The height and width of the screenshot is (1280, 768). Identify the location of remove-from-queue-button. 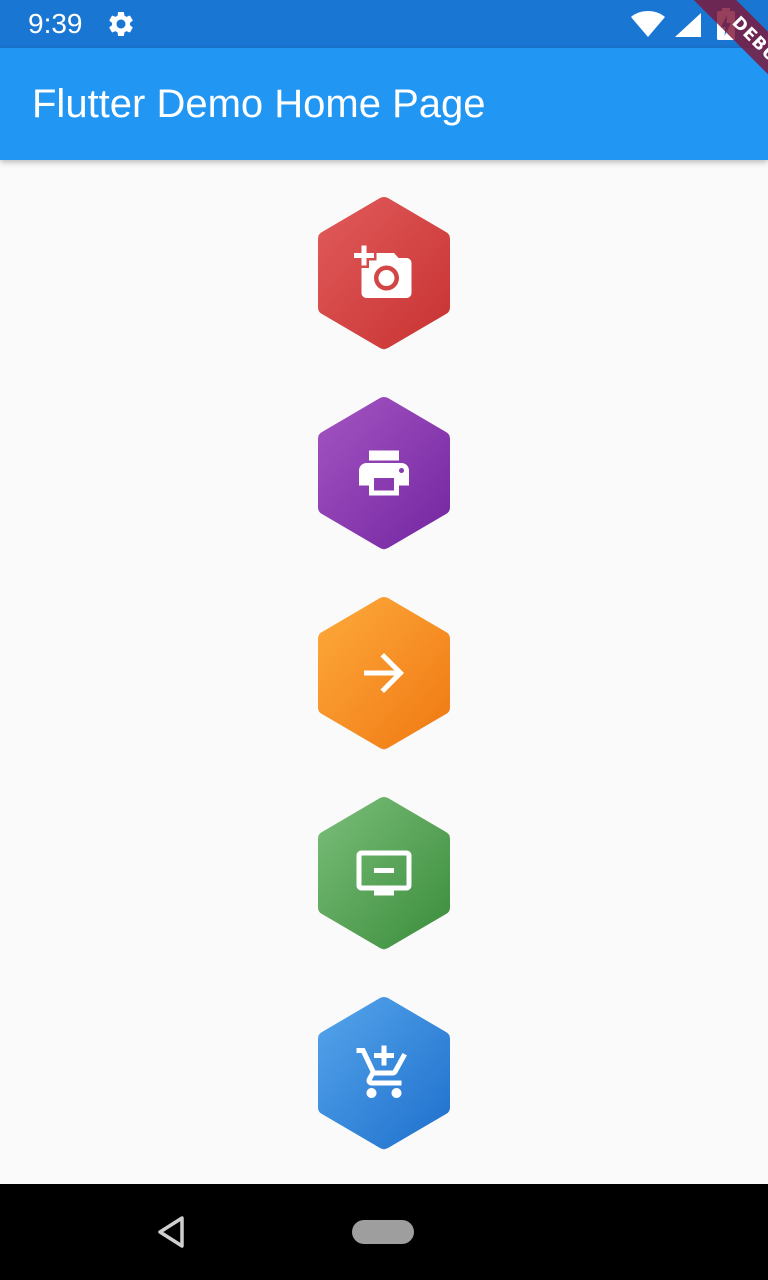
(384, 873).